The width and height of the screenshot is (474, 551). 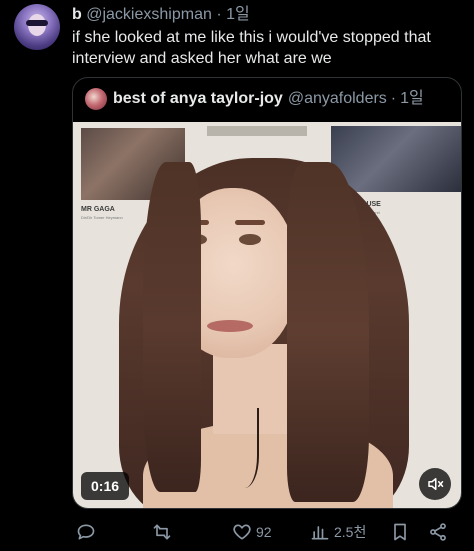 I want to click on quoted-author-handle: @anyafolders, so click(x=337, y=98).